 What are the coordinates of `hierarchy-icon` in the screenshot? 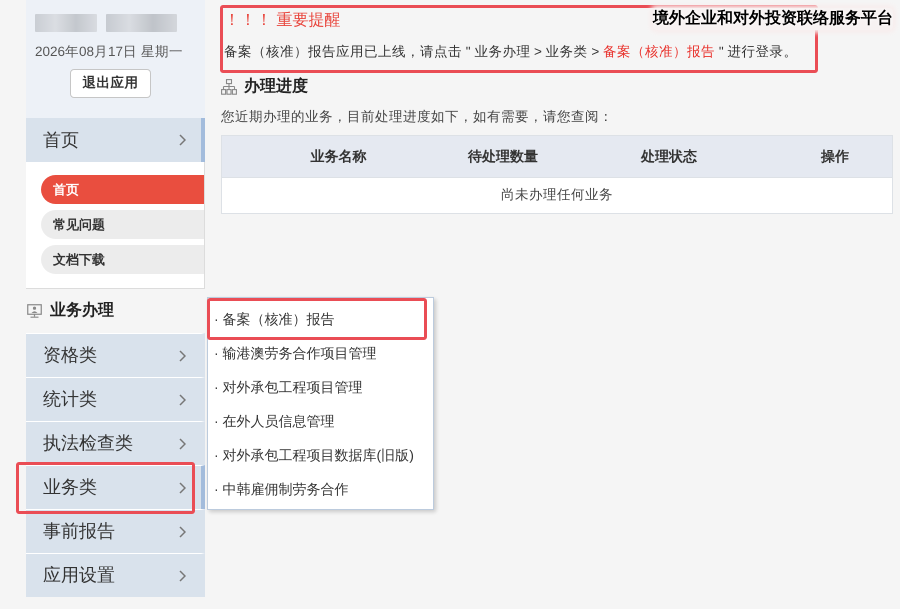 It's located at (229, 87).